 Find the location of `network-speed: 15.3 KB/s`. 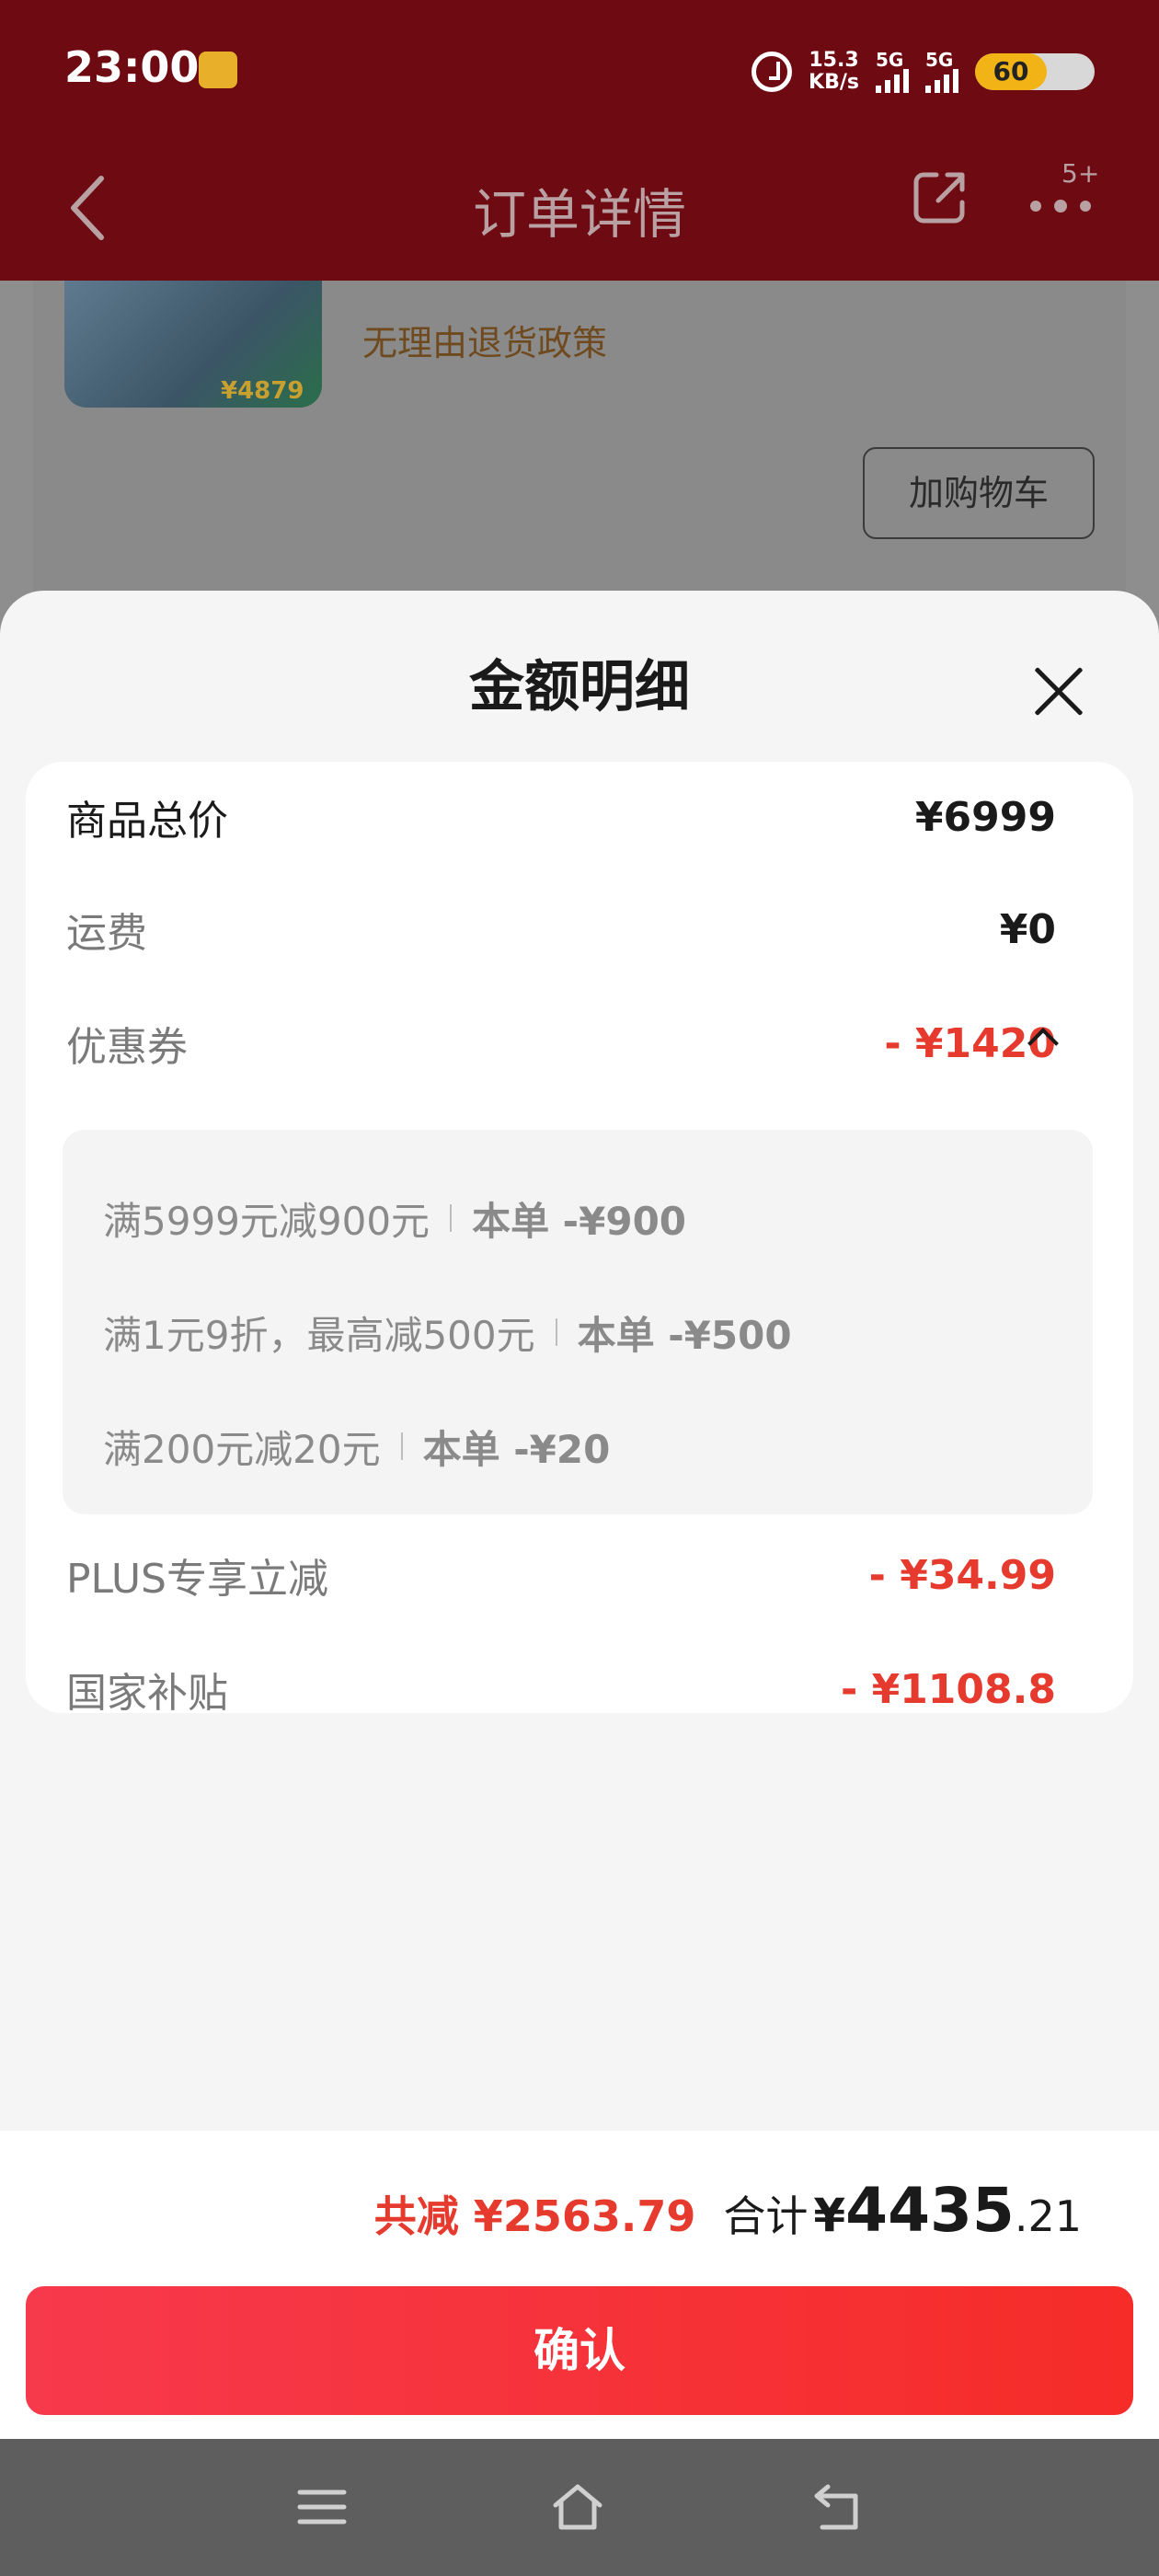

network-speed: 15.3 KB/s is located at coordinates (834, 72).